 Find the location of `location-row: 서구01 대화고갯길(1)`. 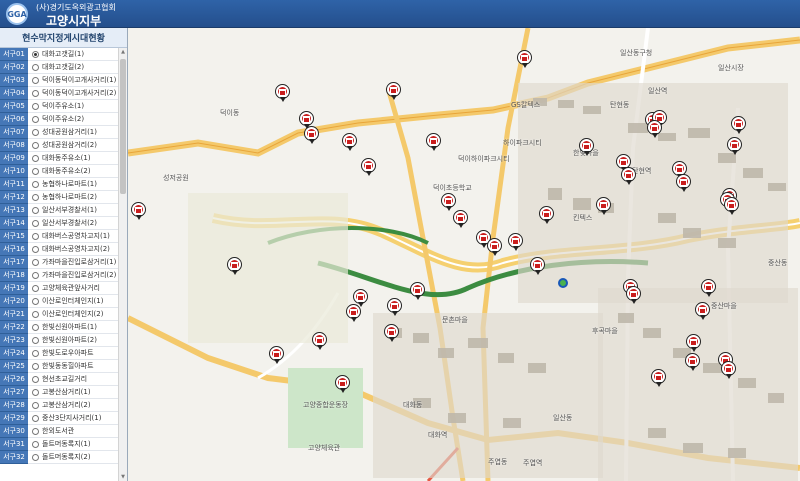

location-row: 서구01 대화고갯길(1) is located at coordinates (59, 54).